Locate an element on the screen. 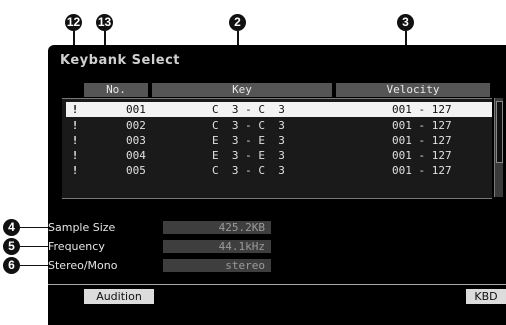 The image size is (506, 325). divider is located at coordinates (277, 284).